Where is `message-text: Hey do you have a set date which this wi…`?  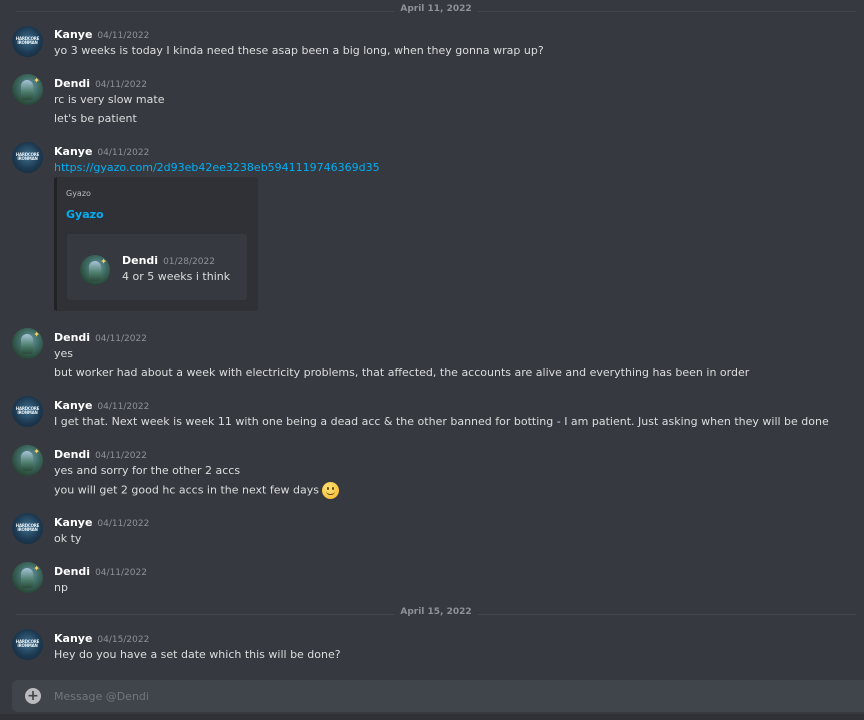 message-text: Hey do you have a set date which this wi… is located at coordinates (197, 654).